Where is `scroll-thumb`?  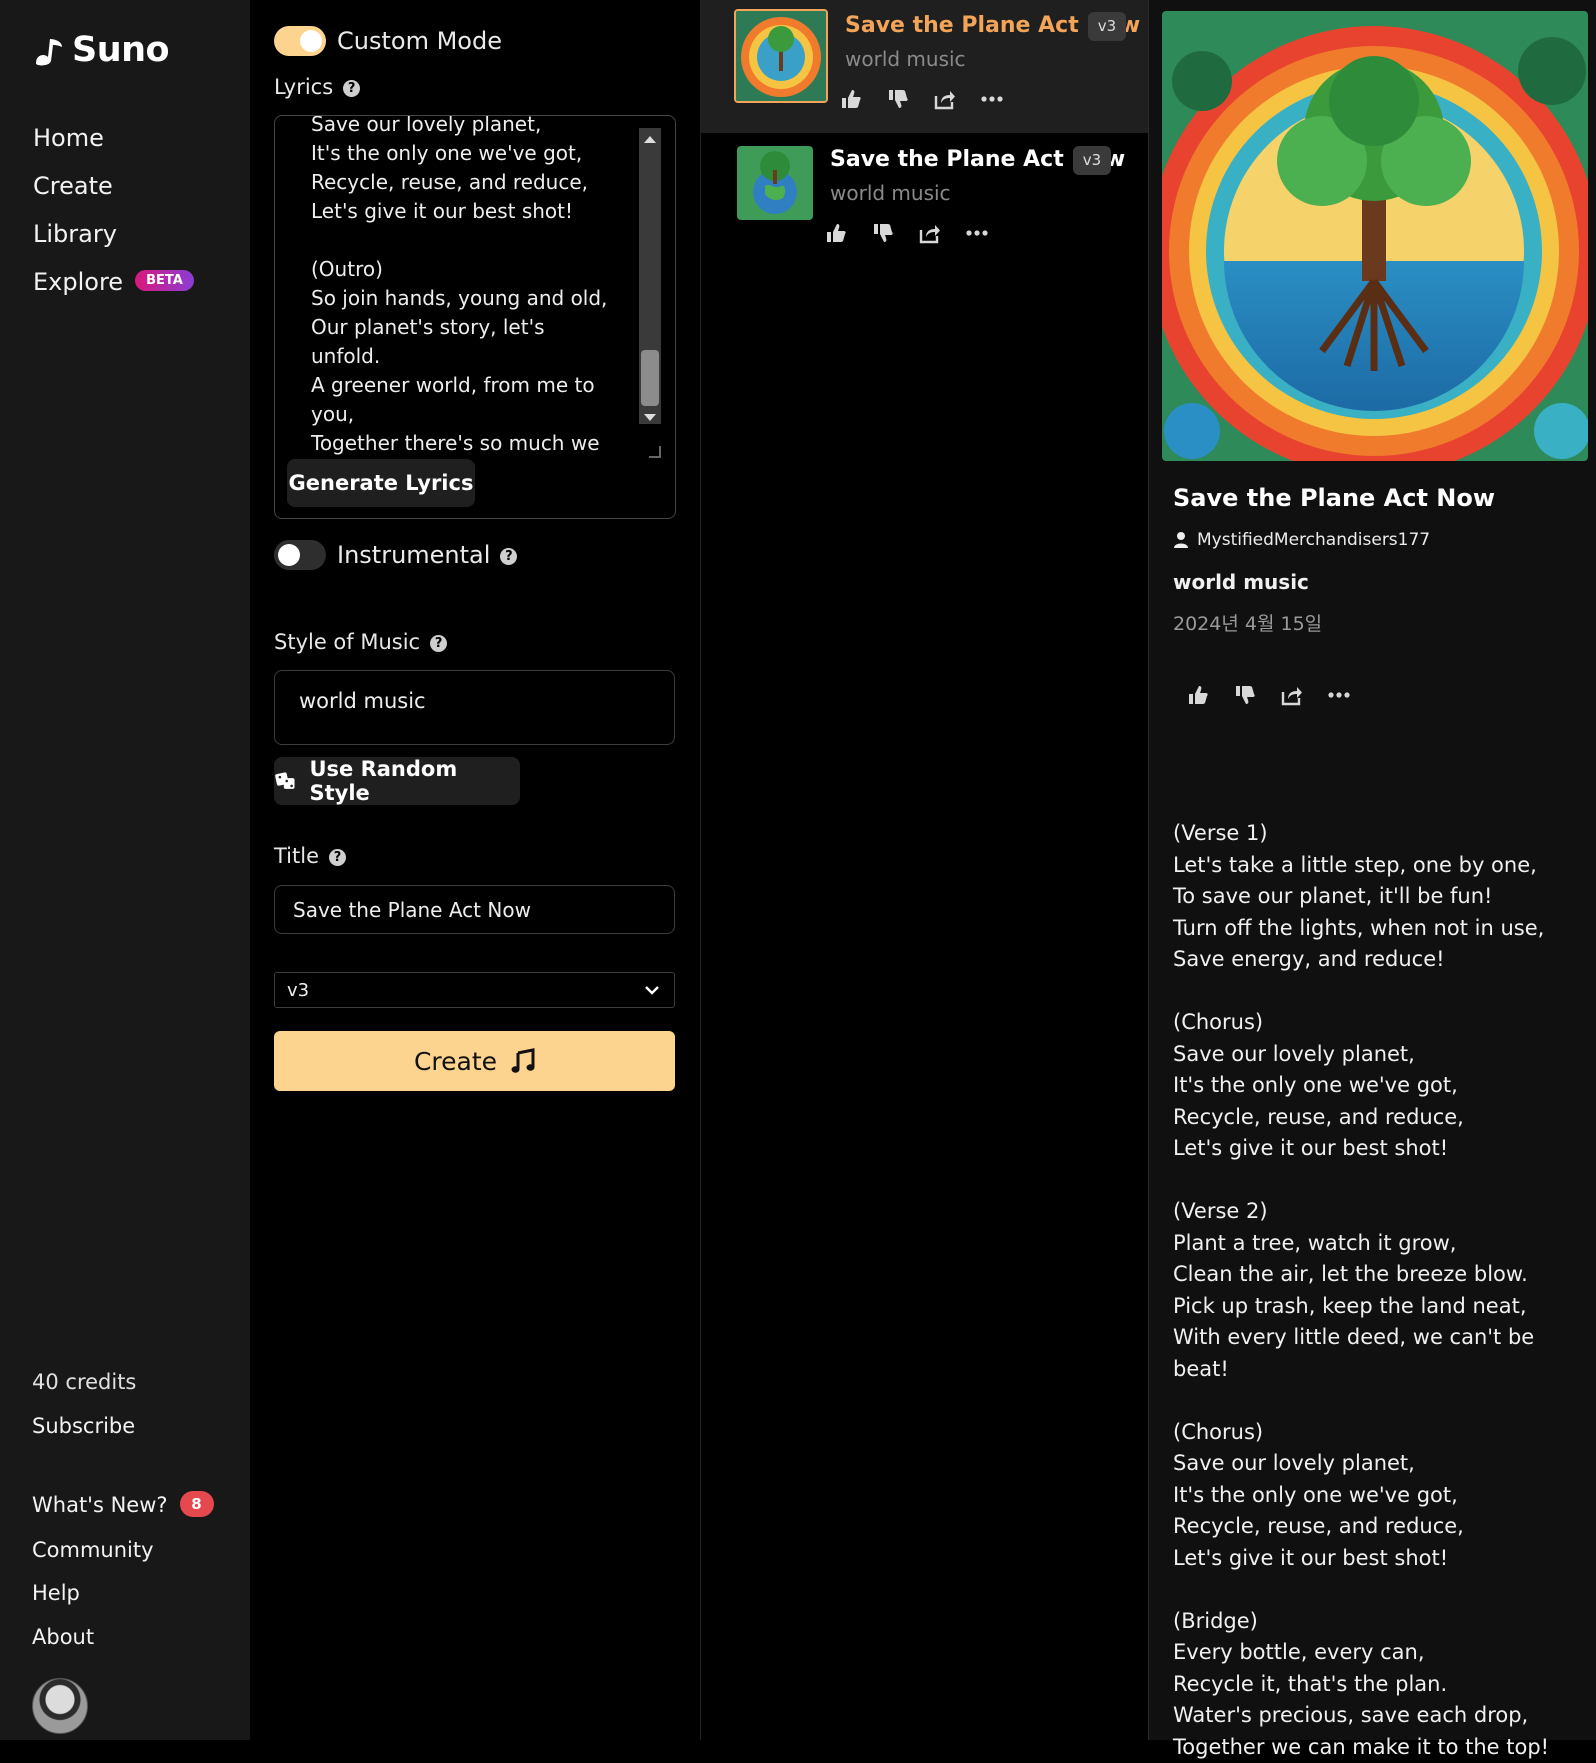
scroll-thumb is located at coordinates (650, 378).